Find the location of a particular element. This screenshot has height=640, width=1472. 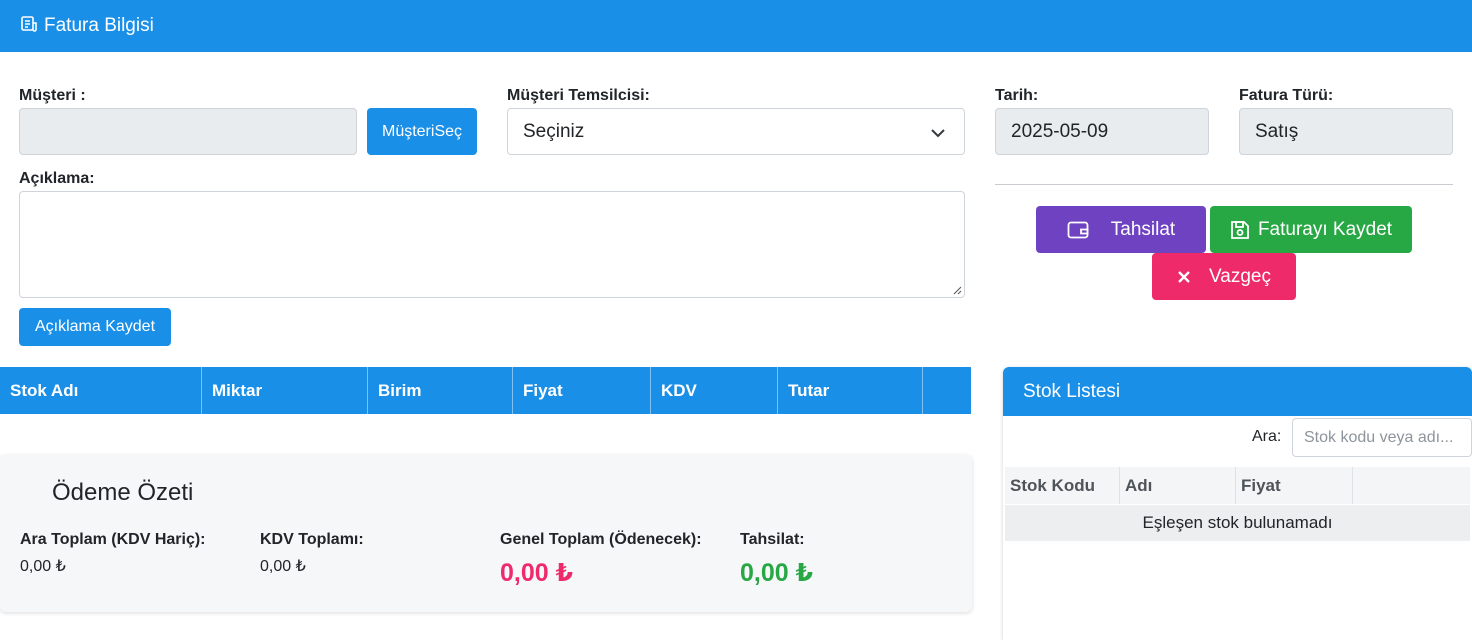

column-header-amount: Tutar is located at coordinates (850, 390).